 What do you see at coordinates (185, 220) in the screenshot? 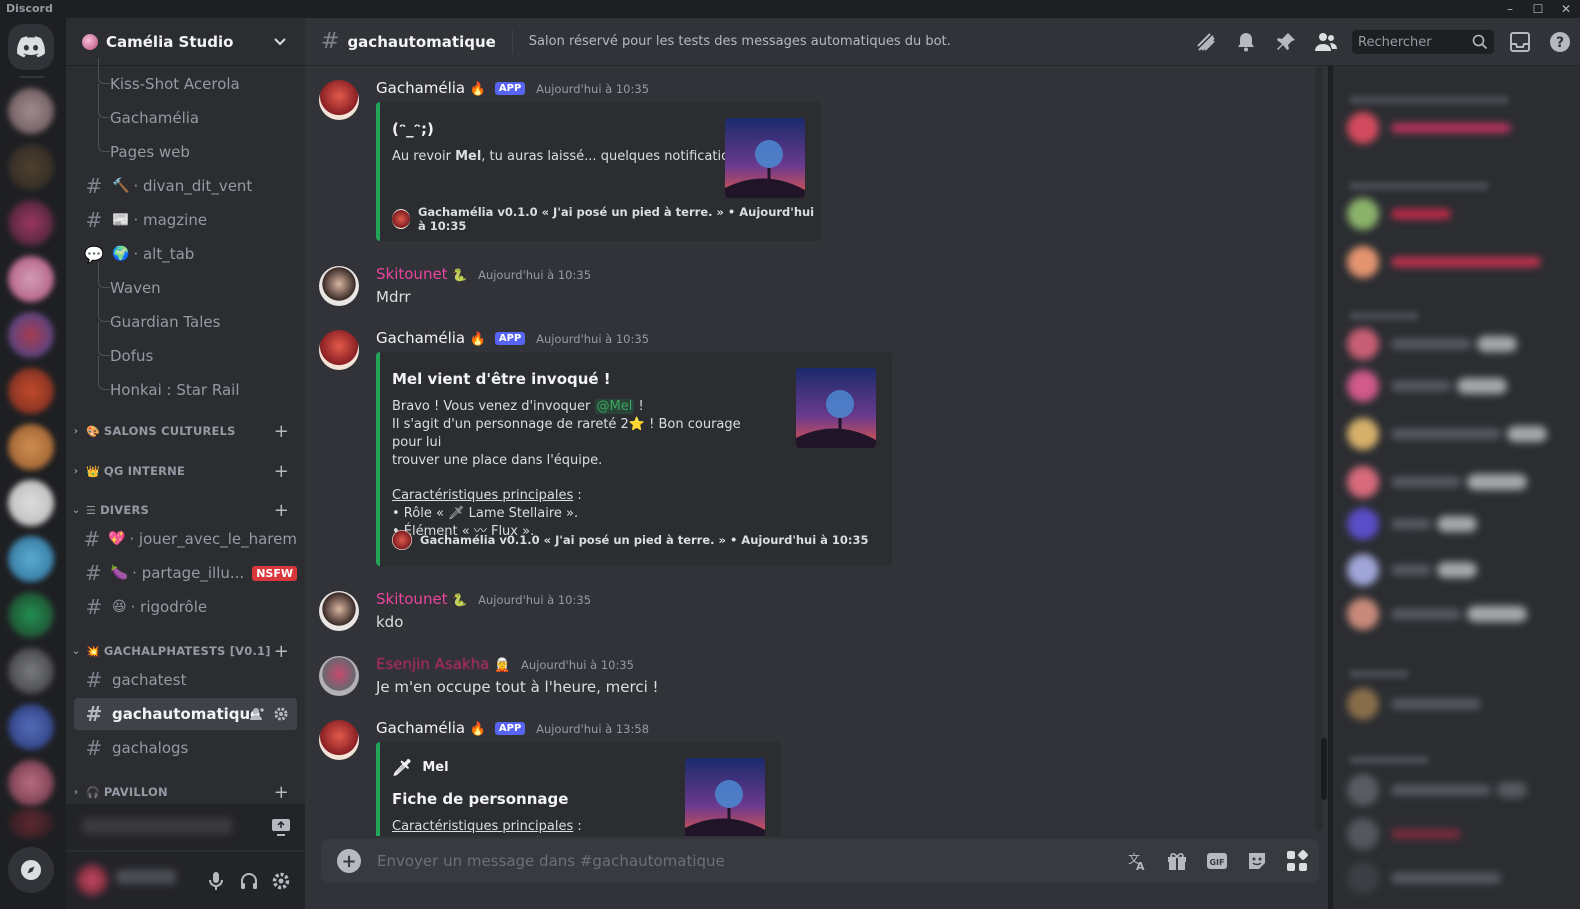
I see `channel-item-magzine: # 📰 · magzine` at bounding box center [185, 220].